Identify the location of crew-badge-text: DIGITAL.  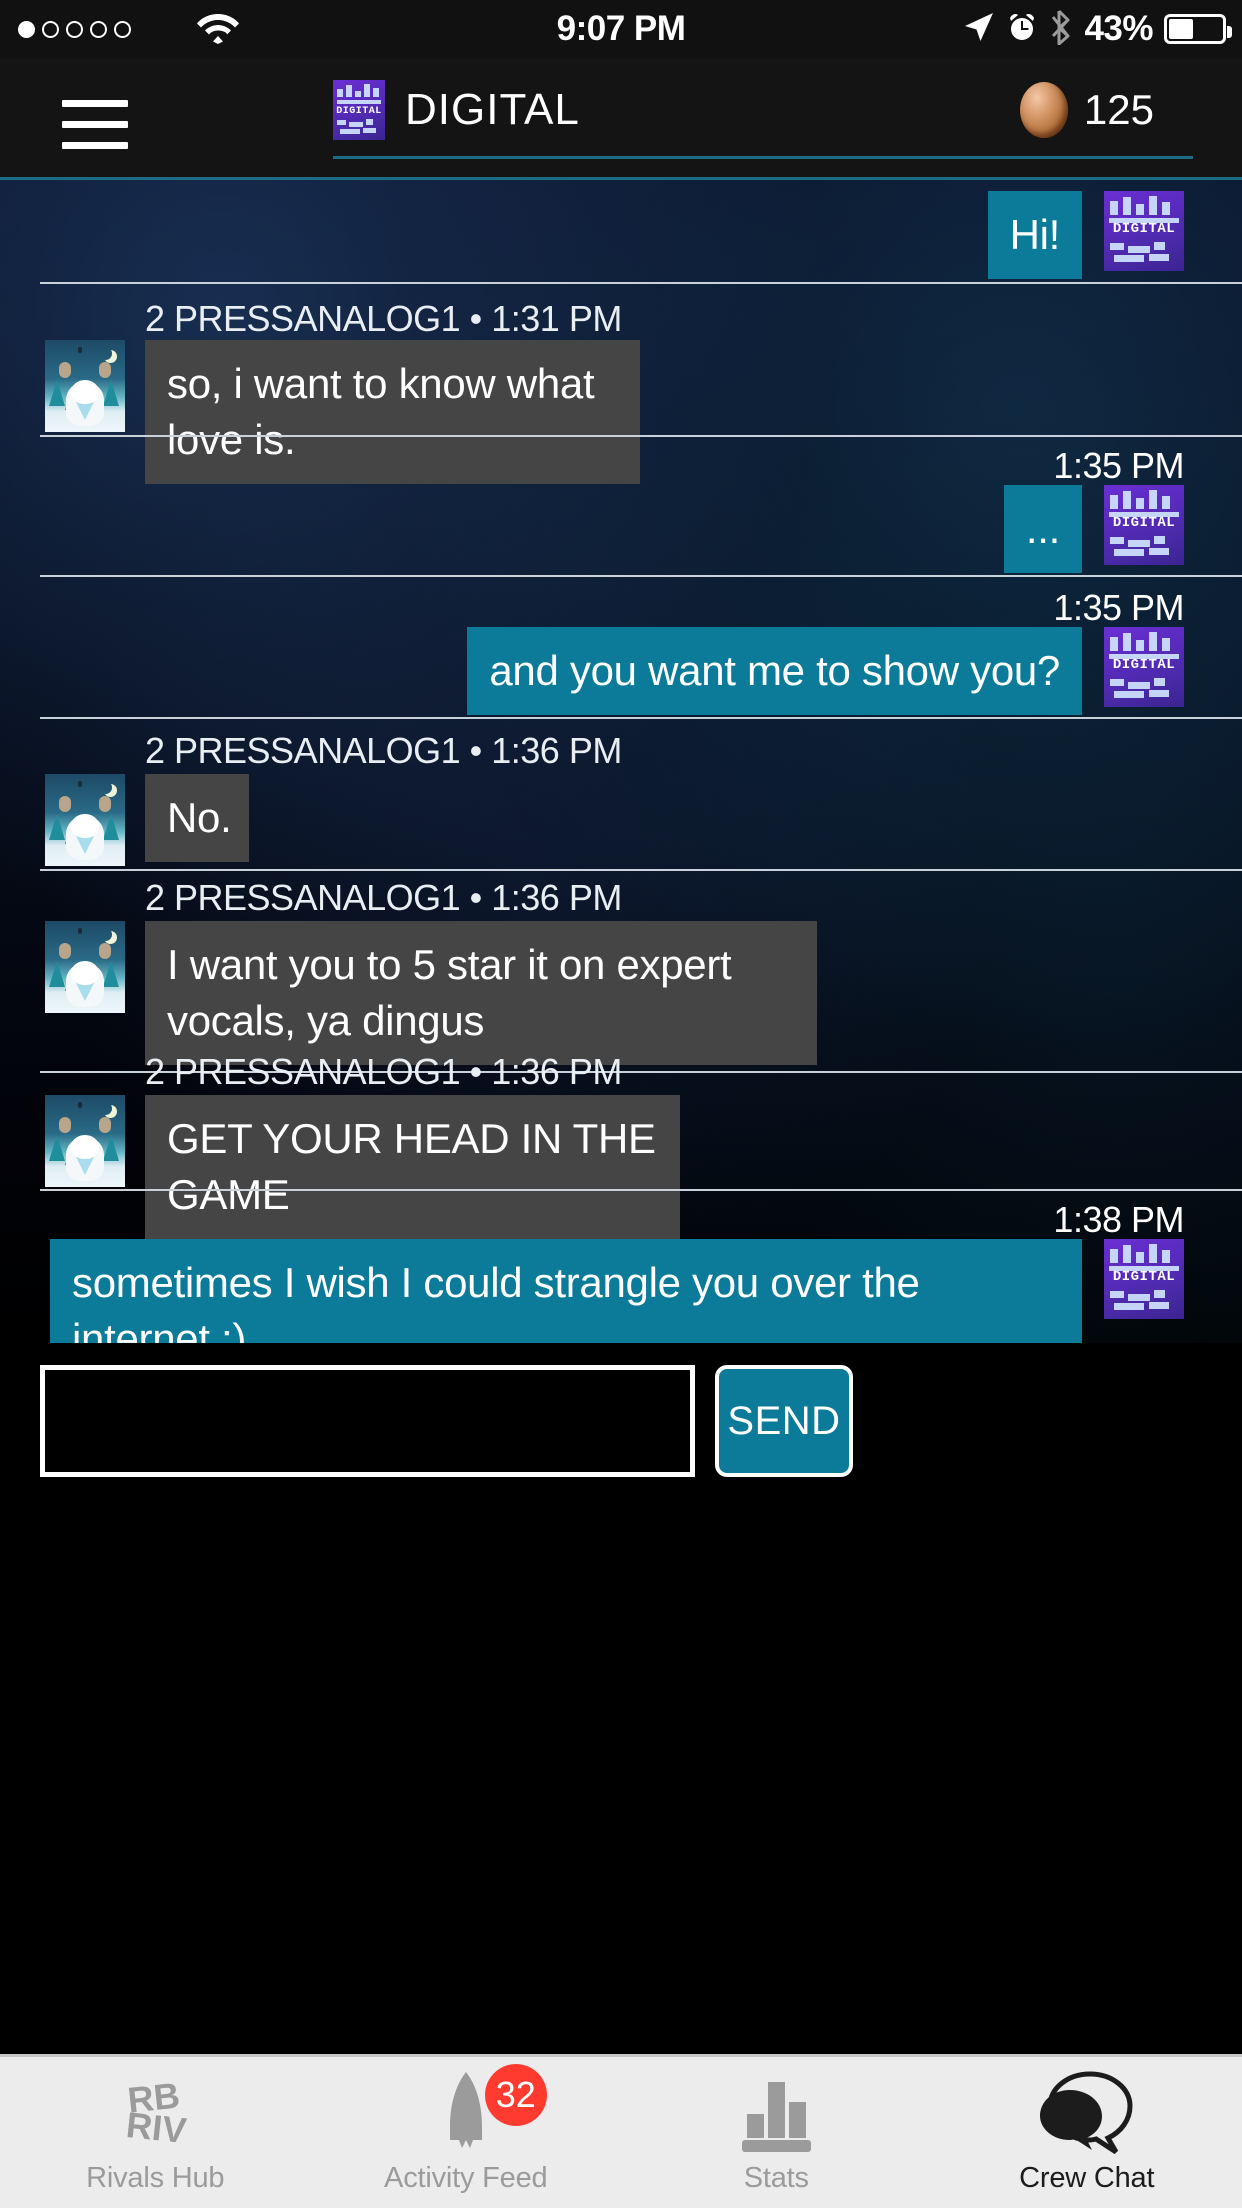
(359, 111).